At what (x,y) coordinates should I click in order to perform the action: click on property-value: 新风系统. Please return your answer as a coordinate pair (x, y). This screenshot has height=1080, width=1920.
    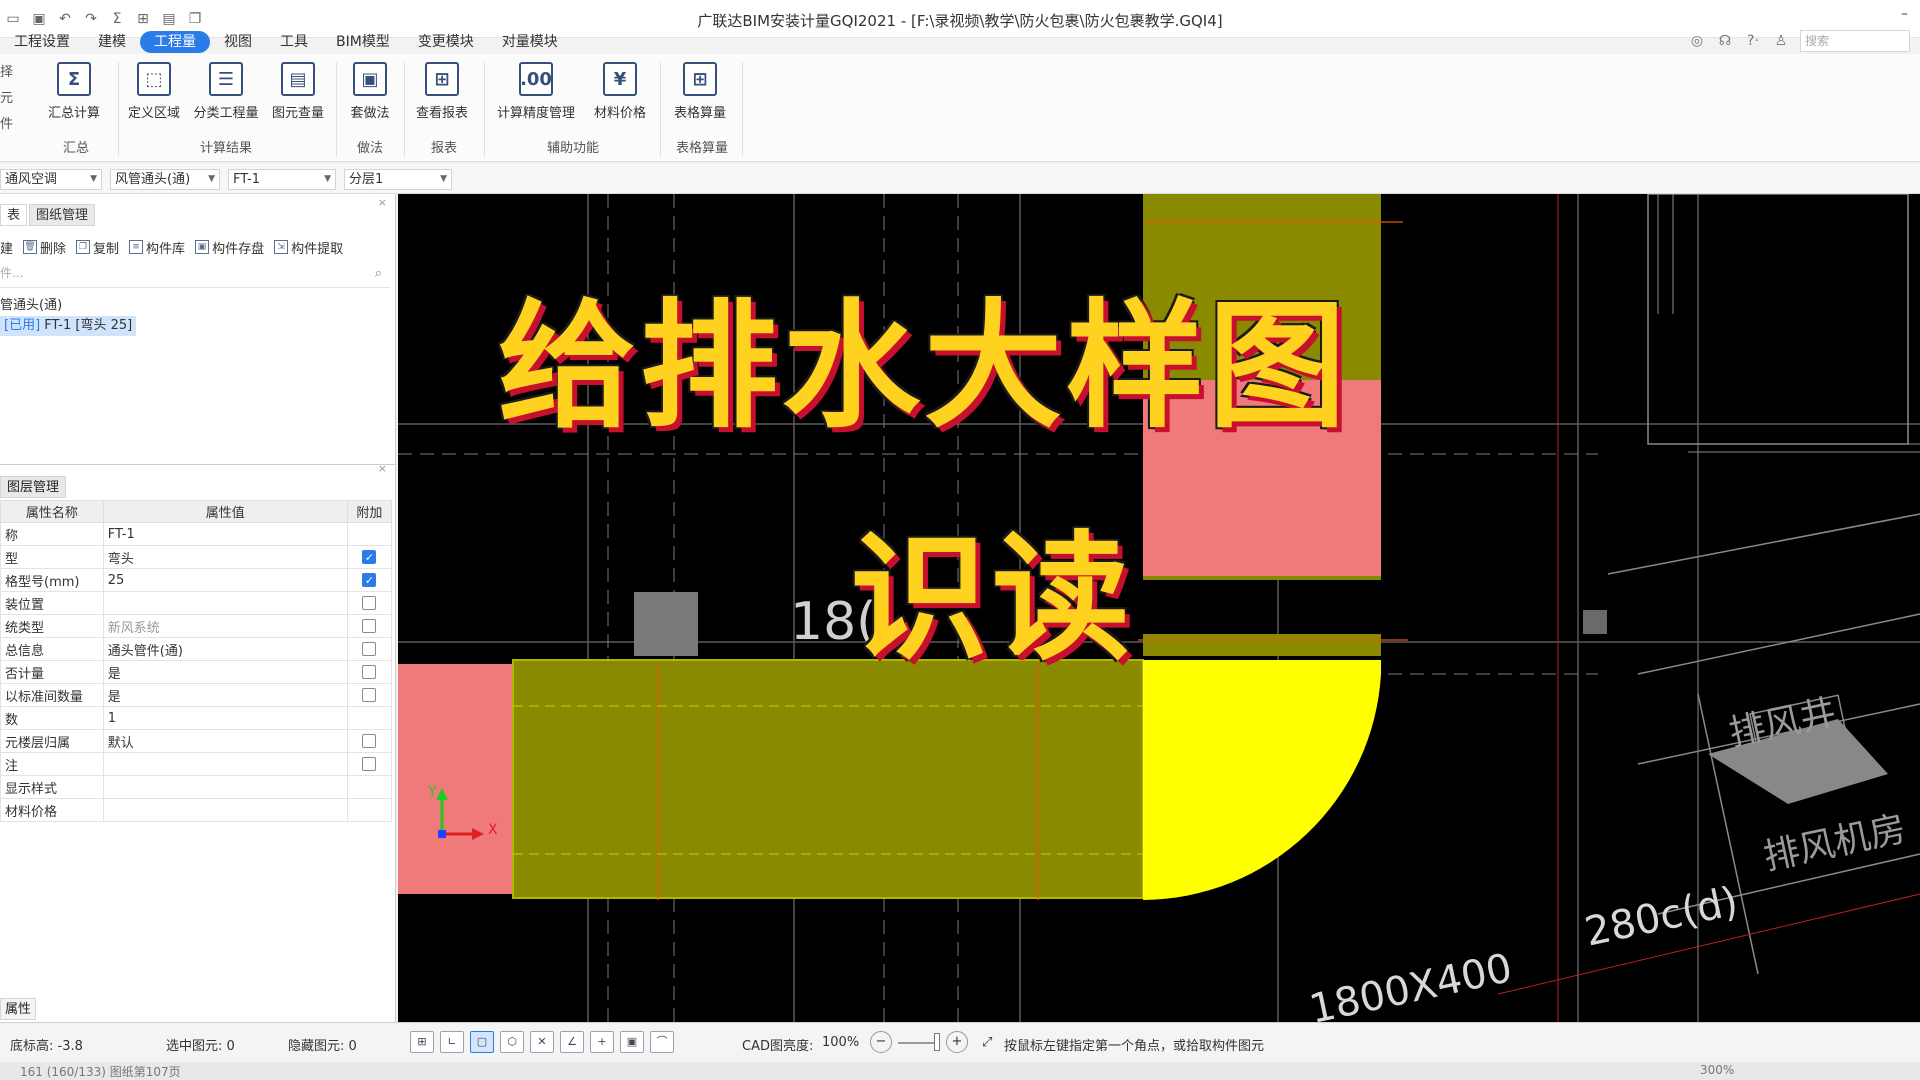
    Looking at the image, I should click on (225, 626).